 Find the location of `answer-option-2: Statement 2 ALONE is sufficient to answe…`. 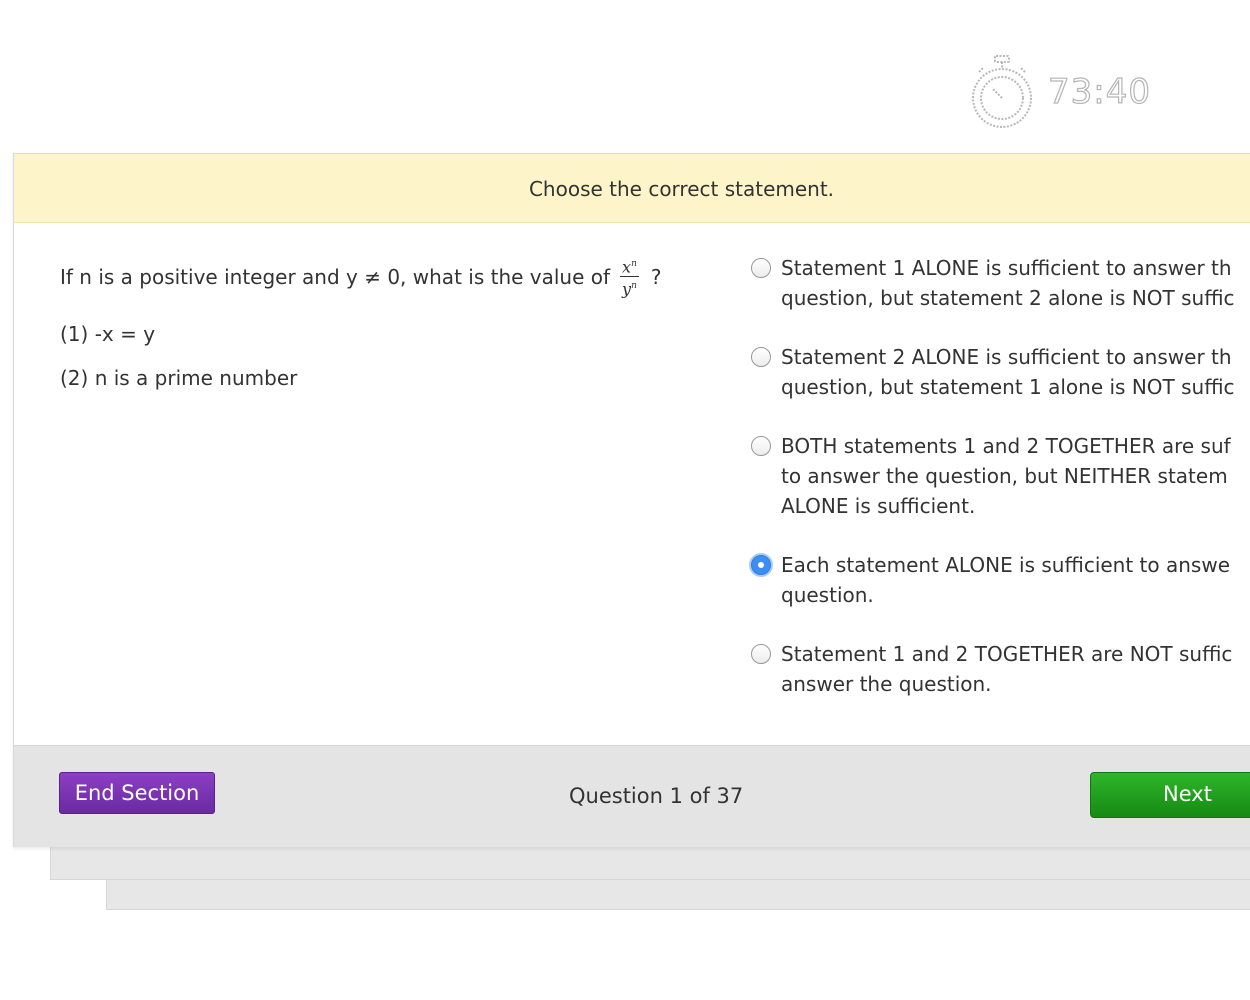

answer-option-2: Statement 2 ALONE is sufficient to answe… is located at coordinates (1000, 372).